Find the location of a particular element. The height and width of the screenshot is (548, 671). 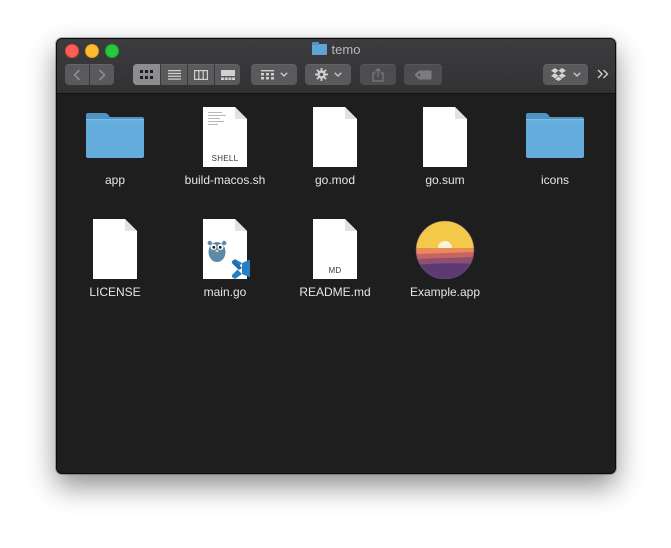

share-icon is located at coordinates (378, 74).